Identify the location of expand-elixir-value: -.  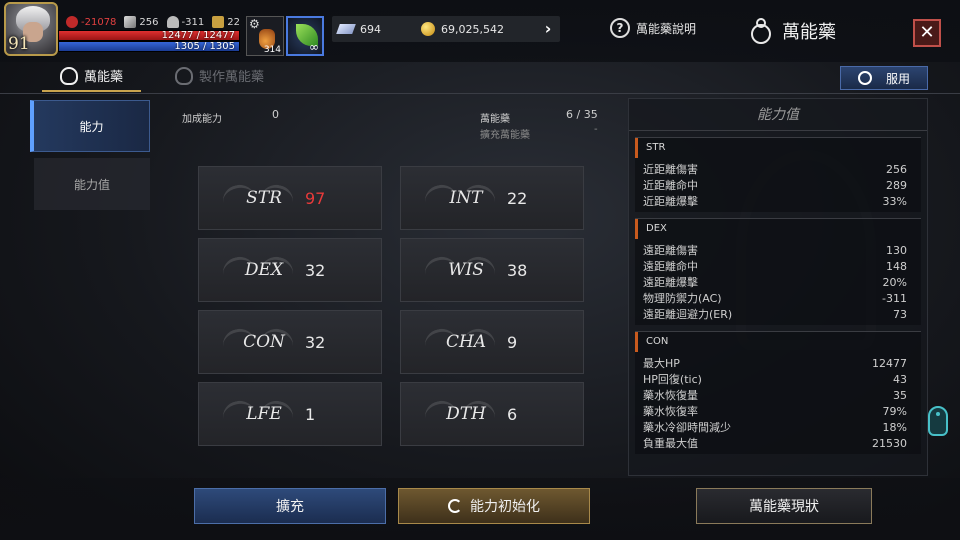
(596, 129).